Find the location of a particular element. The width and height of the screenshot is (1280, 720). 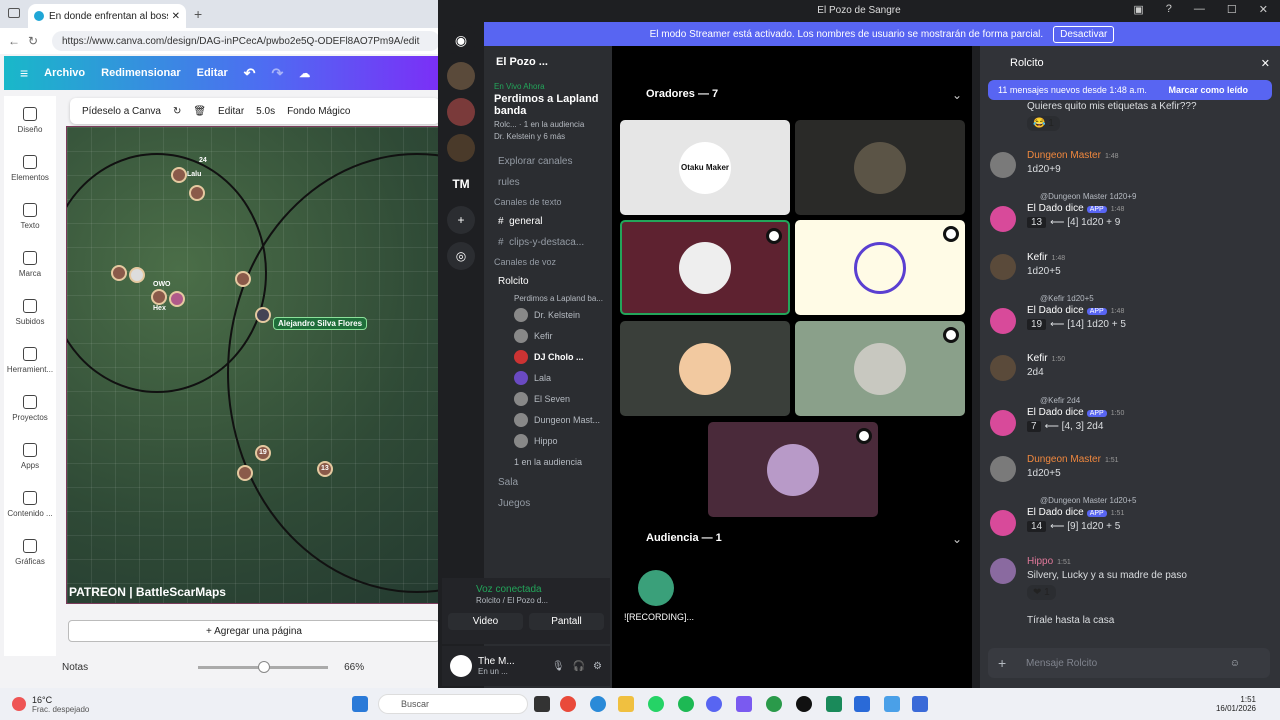

close-window-icon: ✕ is located at coordinates (1263, 9).